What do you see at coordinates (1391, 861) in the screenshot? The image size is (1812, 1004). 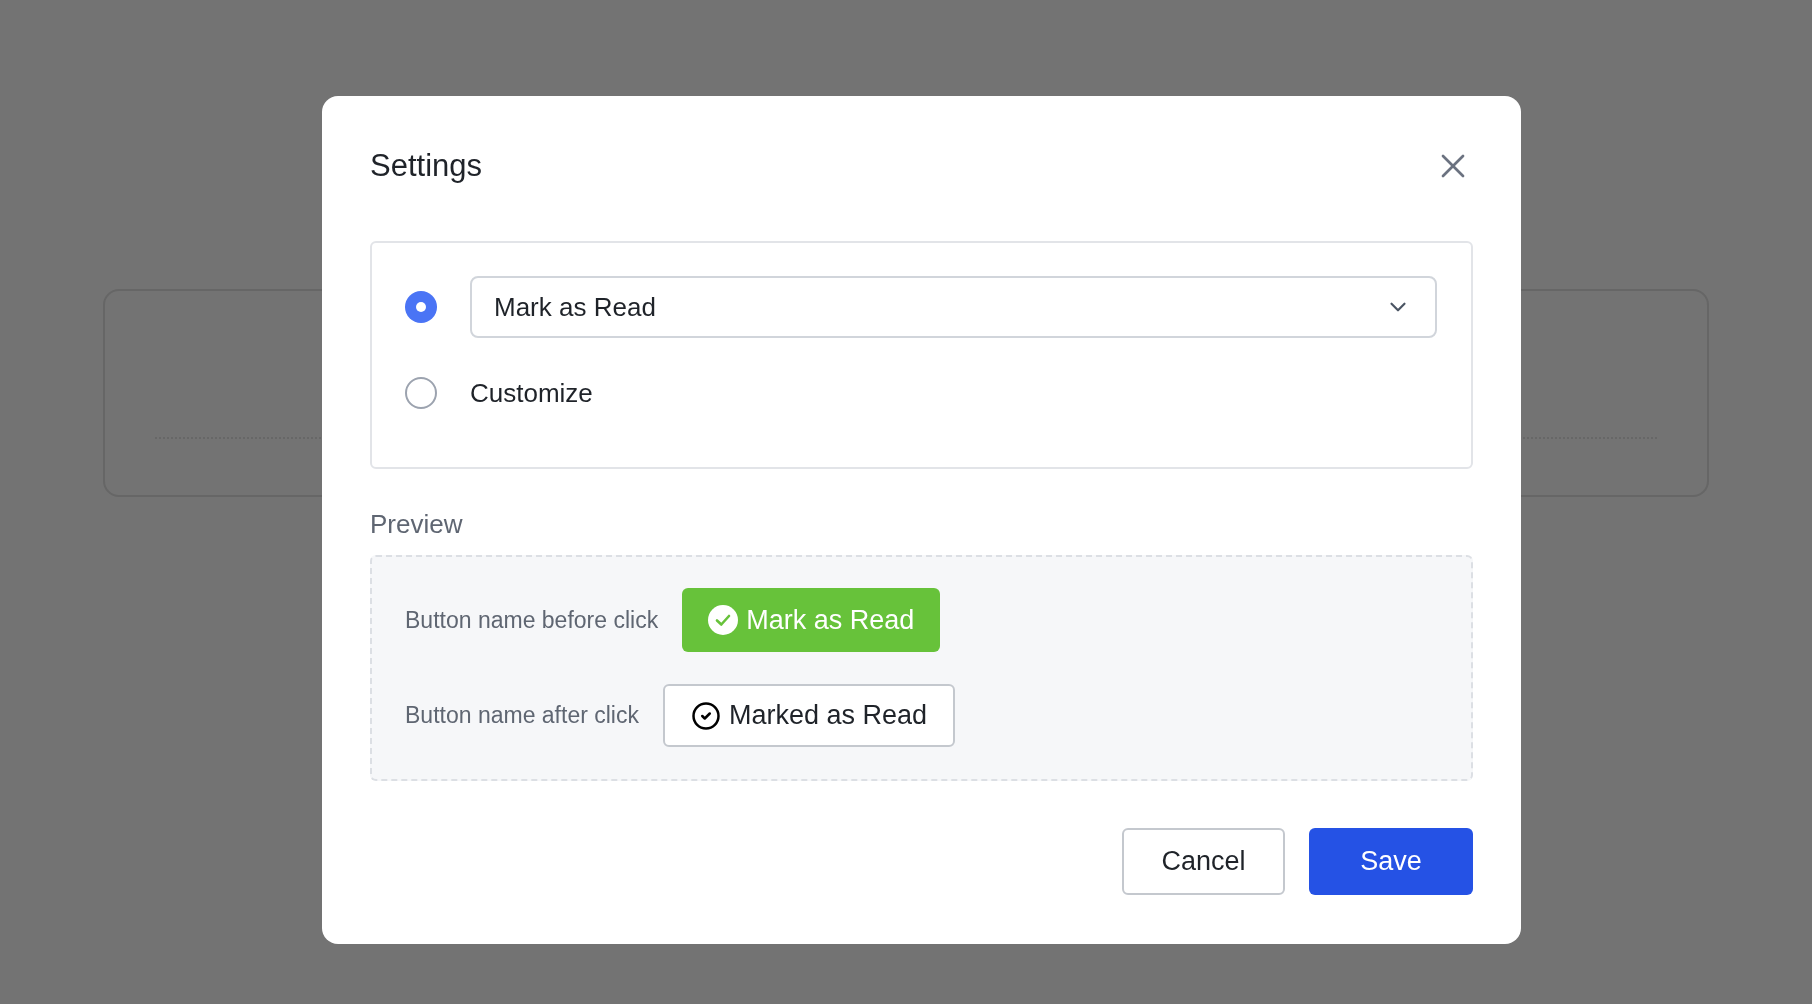 I see `save-button: Save` at bounding box center [1391, 861].